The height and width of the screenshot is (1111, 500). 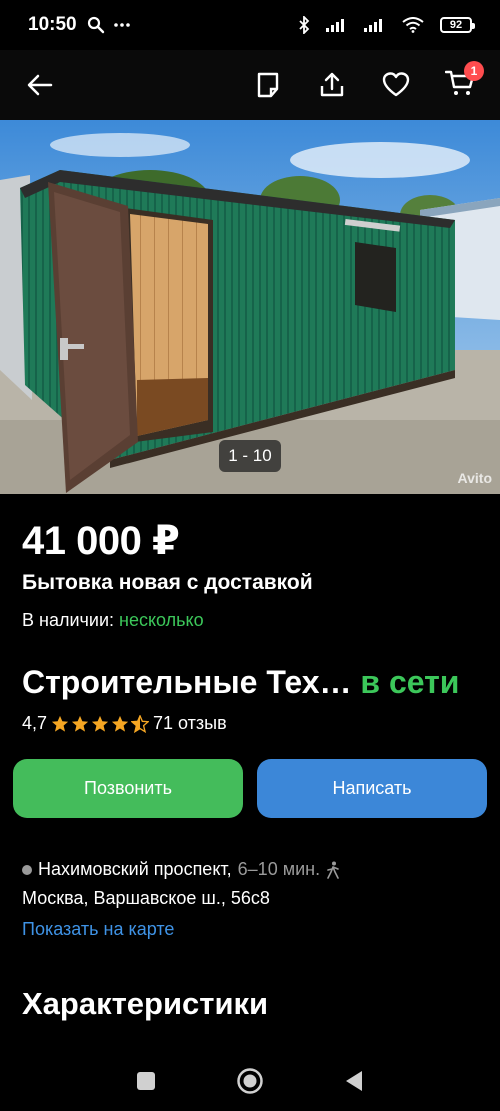 I want to click on search-icon, so click(x=96, y=25).